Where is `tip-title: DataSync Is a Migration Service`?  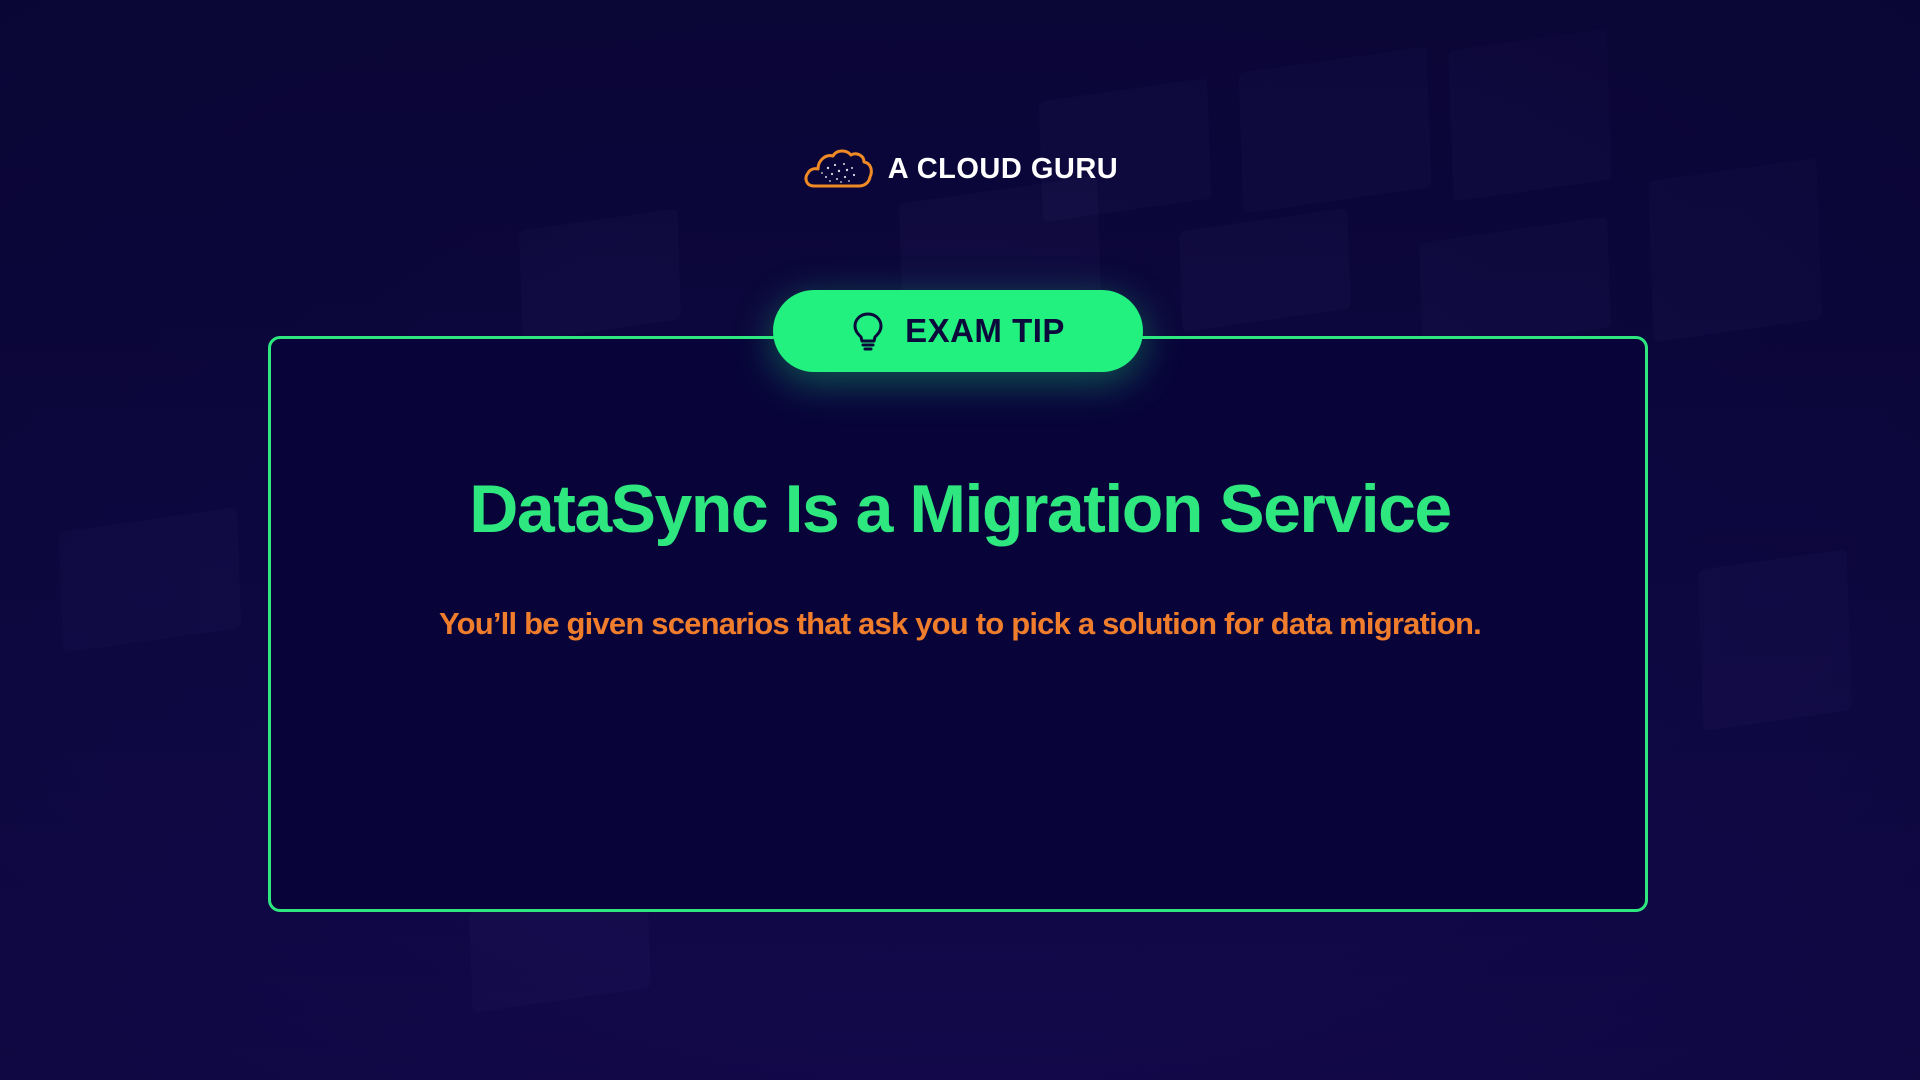 tip-title: DataSync Is a Migration Service is located at coordinates (960, 509).